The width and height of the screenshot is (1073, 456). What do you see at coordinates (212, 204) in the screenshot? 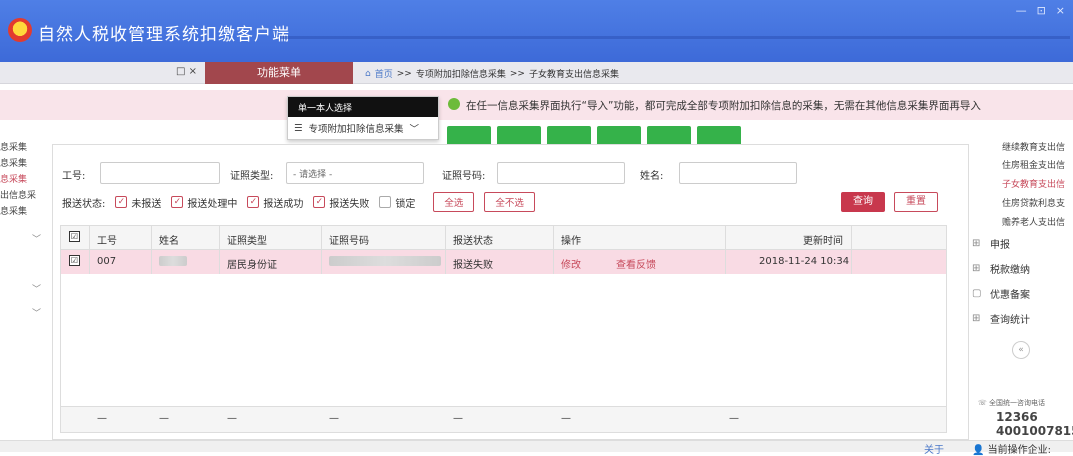
I see `checkbox-label: 报送处理中` at bounding box center [212, 204].